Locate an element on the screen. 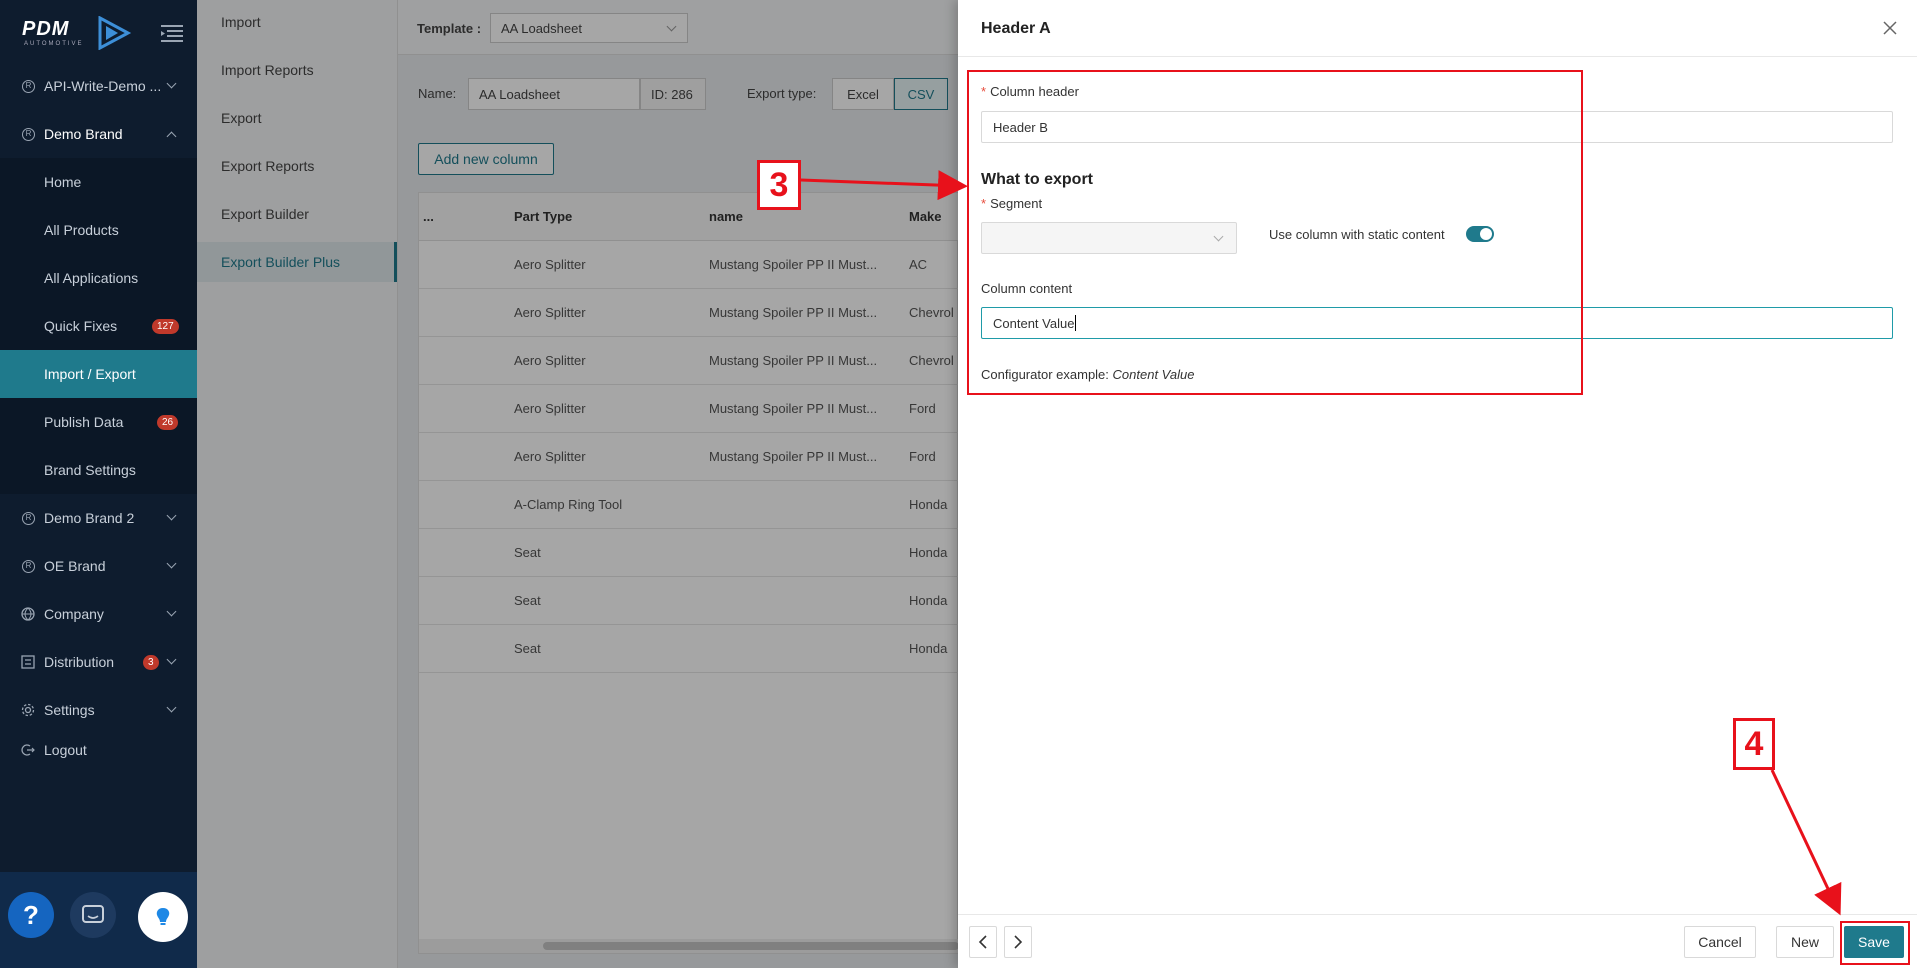  nav-all-products: All Products is located at coordinates (98, 230).